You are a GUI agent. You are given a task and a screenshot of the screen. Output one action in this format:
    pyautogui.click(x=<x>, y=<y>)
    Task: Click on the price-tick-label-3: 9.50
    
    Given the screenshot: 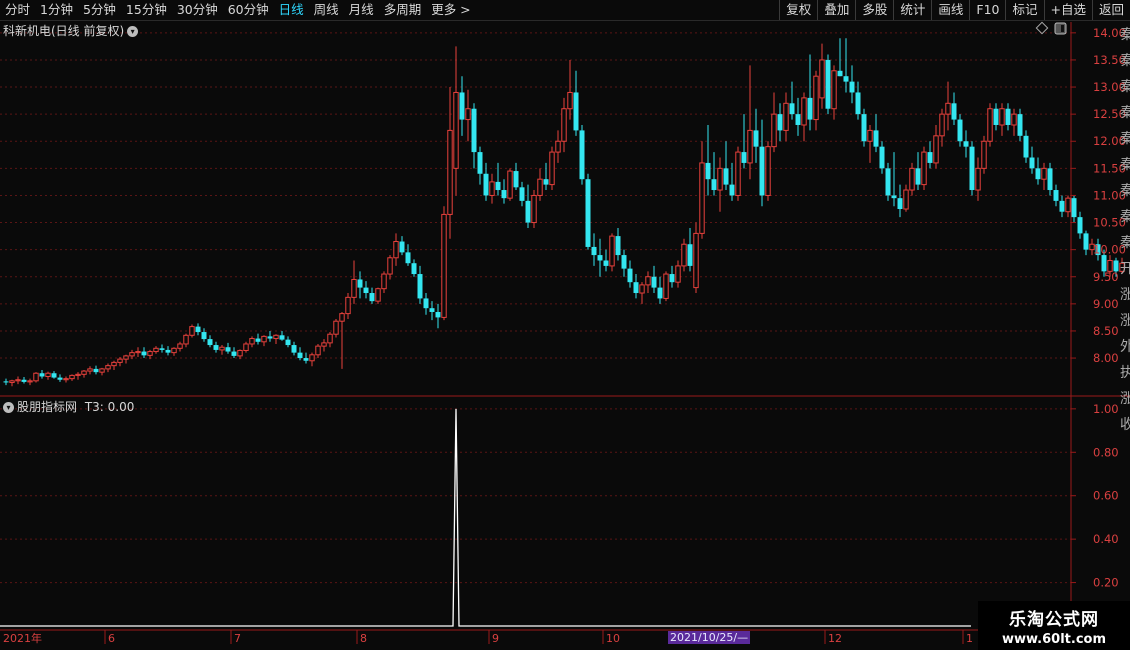 What is the action you would take?
    pyautogui.click(x=1106, y=277)
    